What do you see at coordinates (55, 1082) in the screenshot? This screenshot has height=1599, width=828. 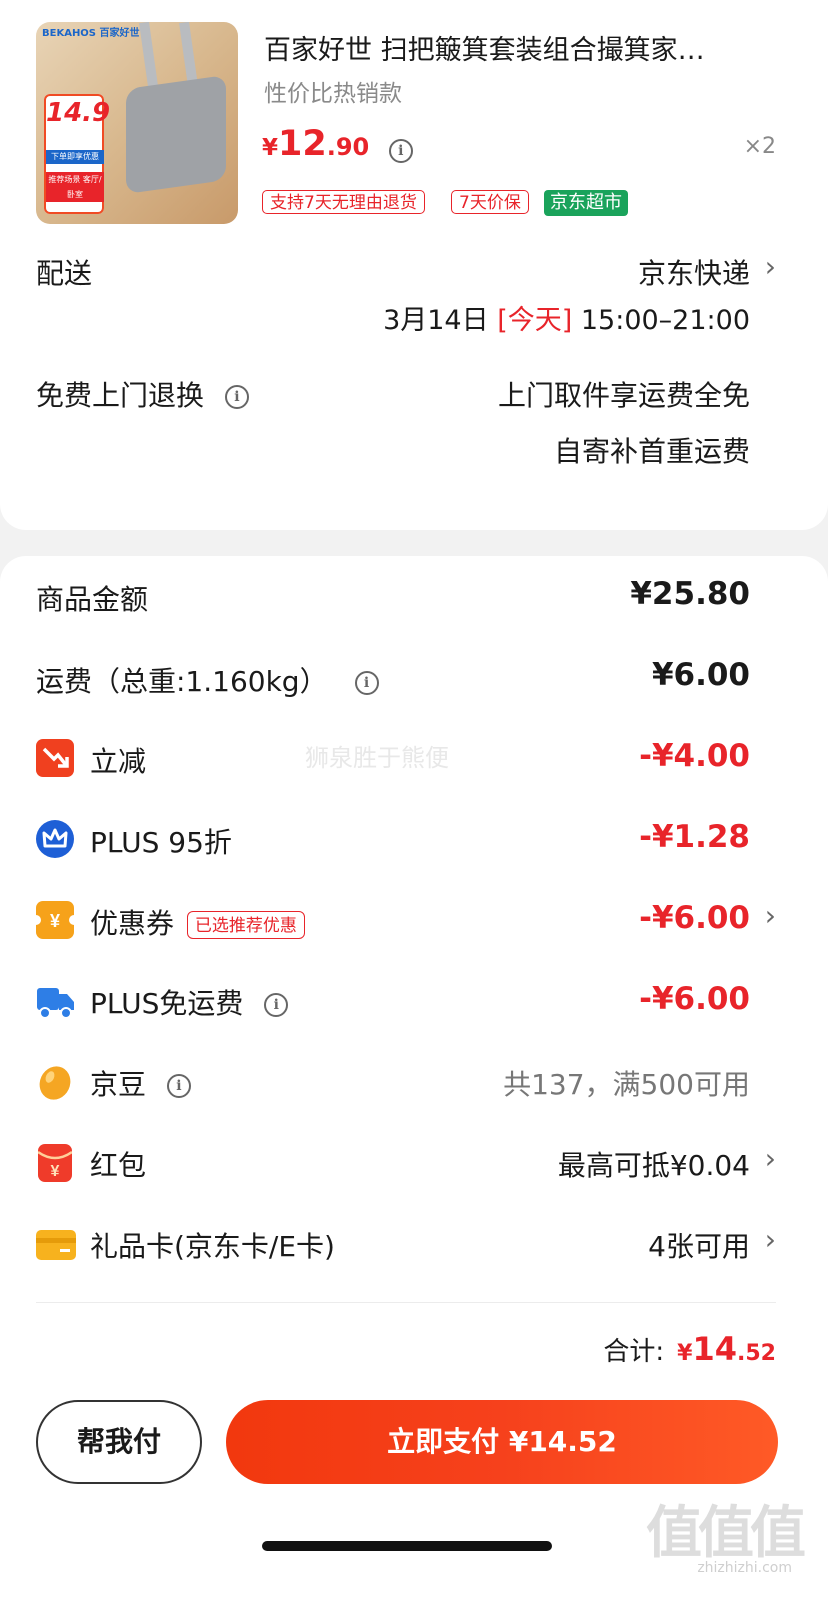 I see `bean-icon` at bounding box center [55, 1082].